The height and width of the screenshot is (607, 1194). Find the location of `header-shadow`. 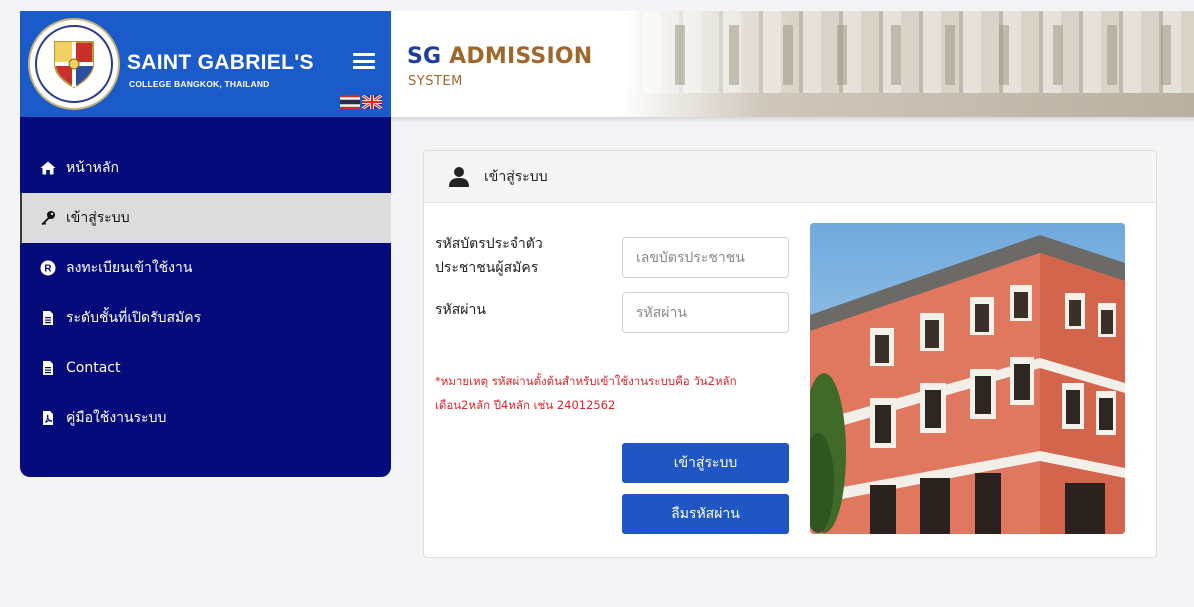

header-shadow is located at coordinates (792, 120).